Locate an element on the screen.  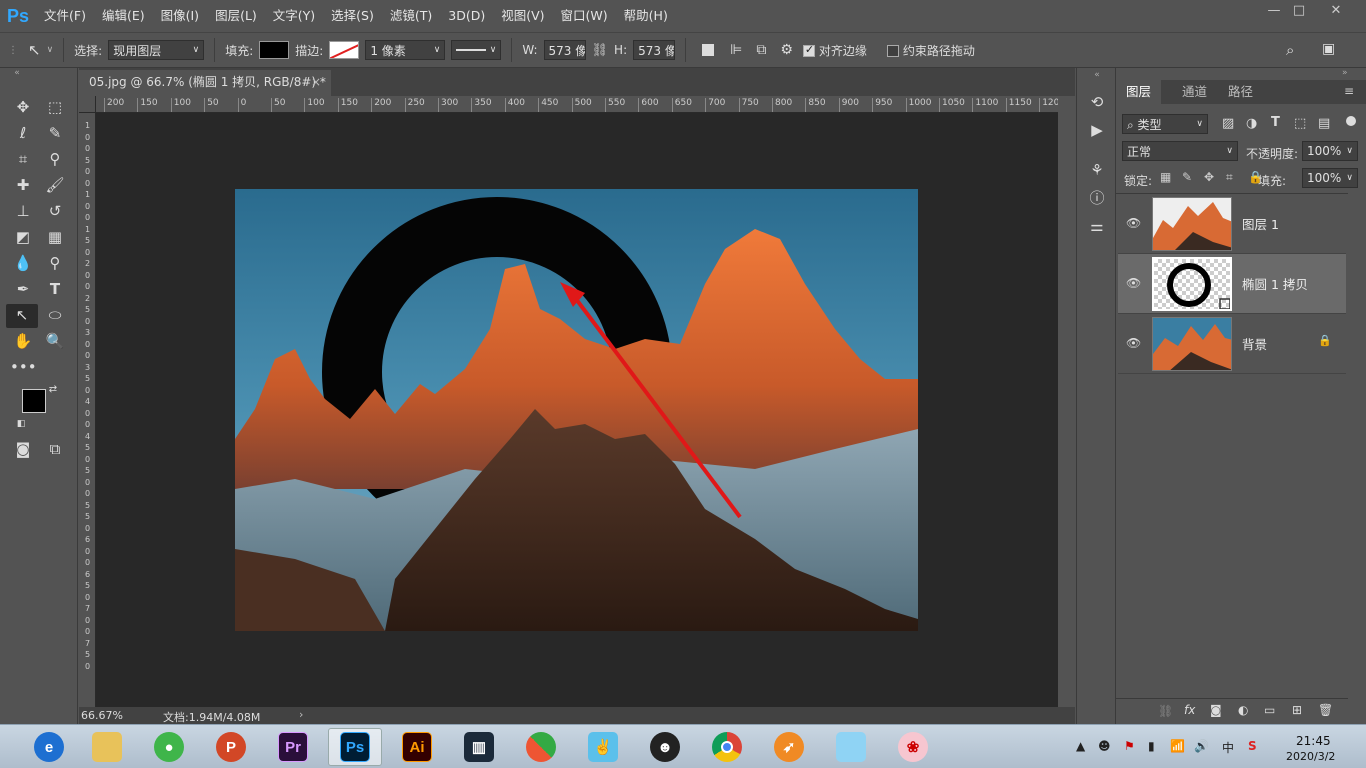
add-mask-icon: ◙ is located at coordinates (1216, 710).